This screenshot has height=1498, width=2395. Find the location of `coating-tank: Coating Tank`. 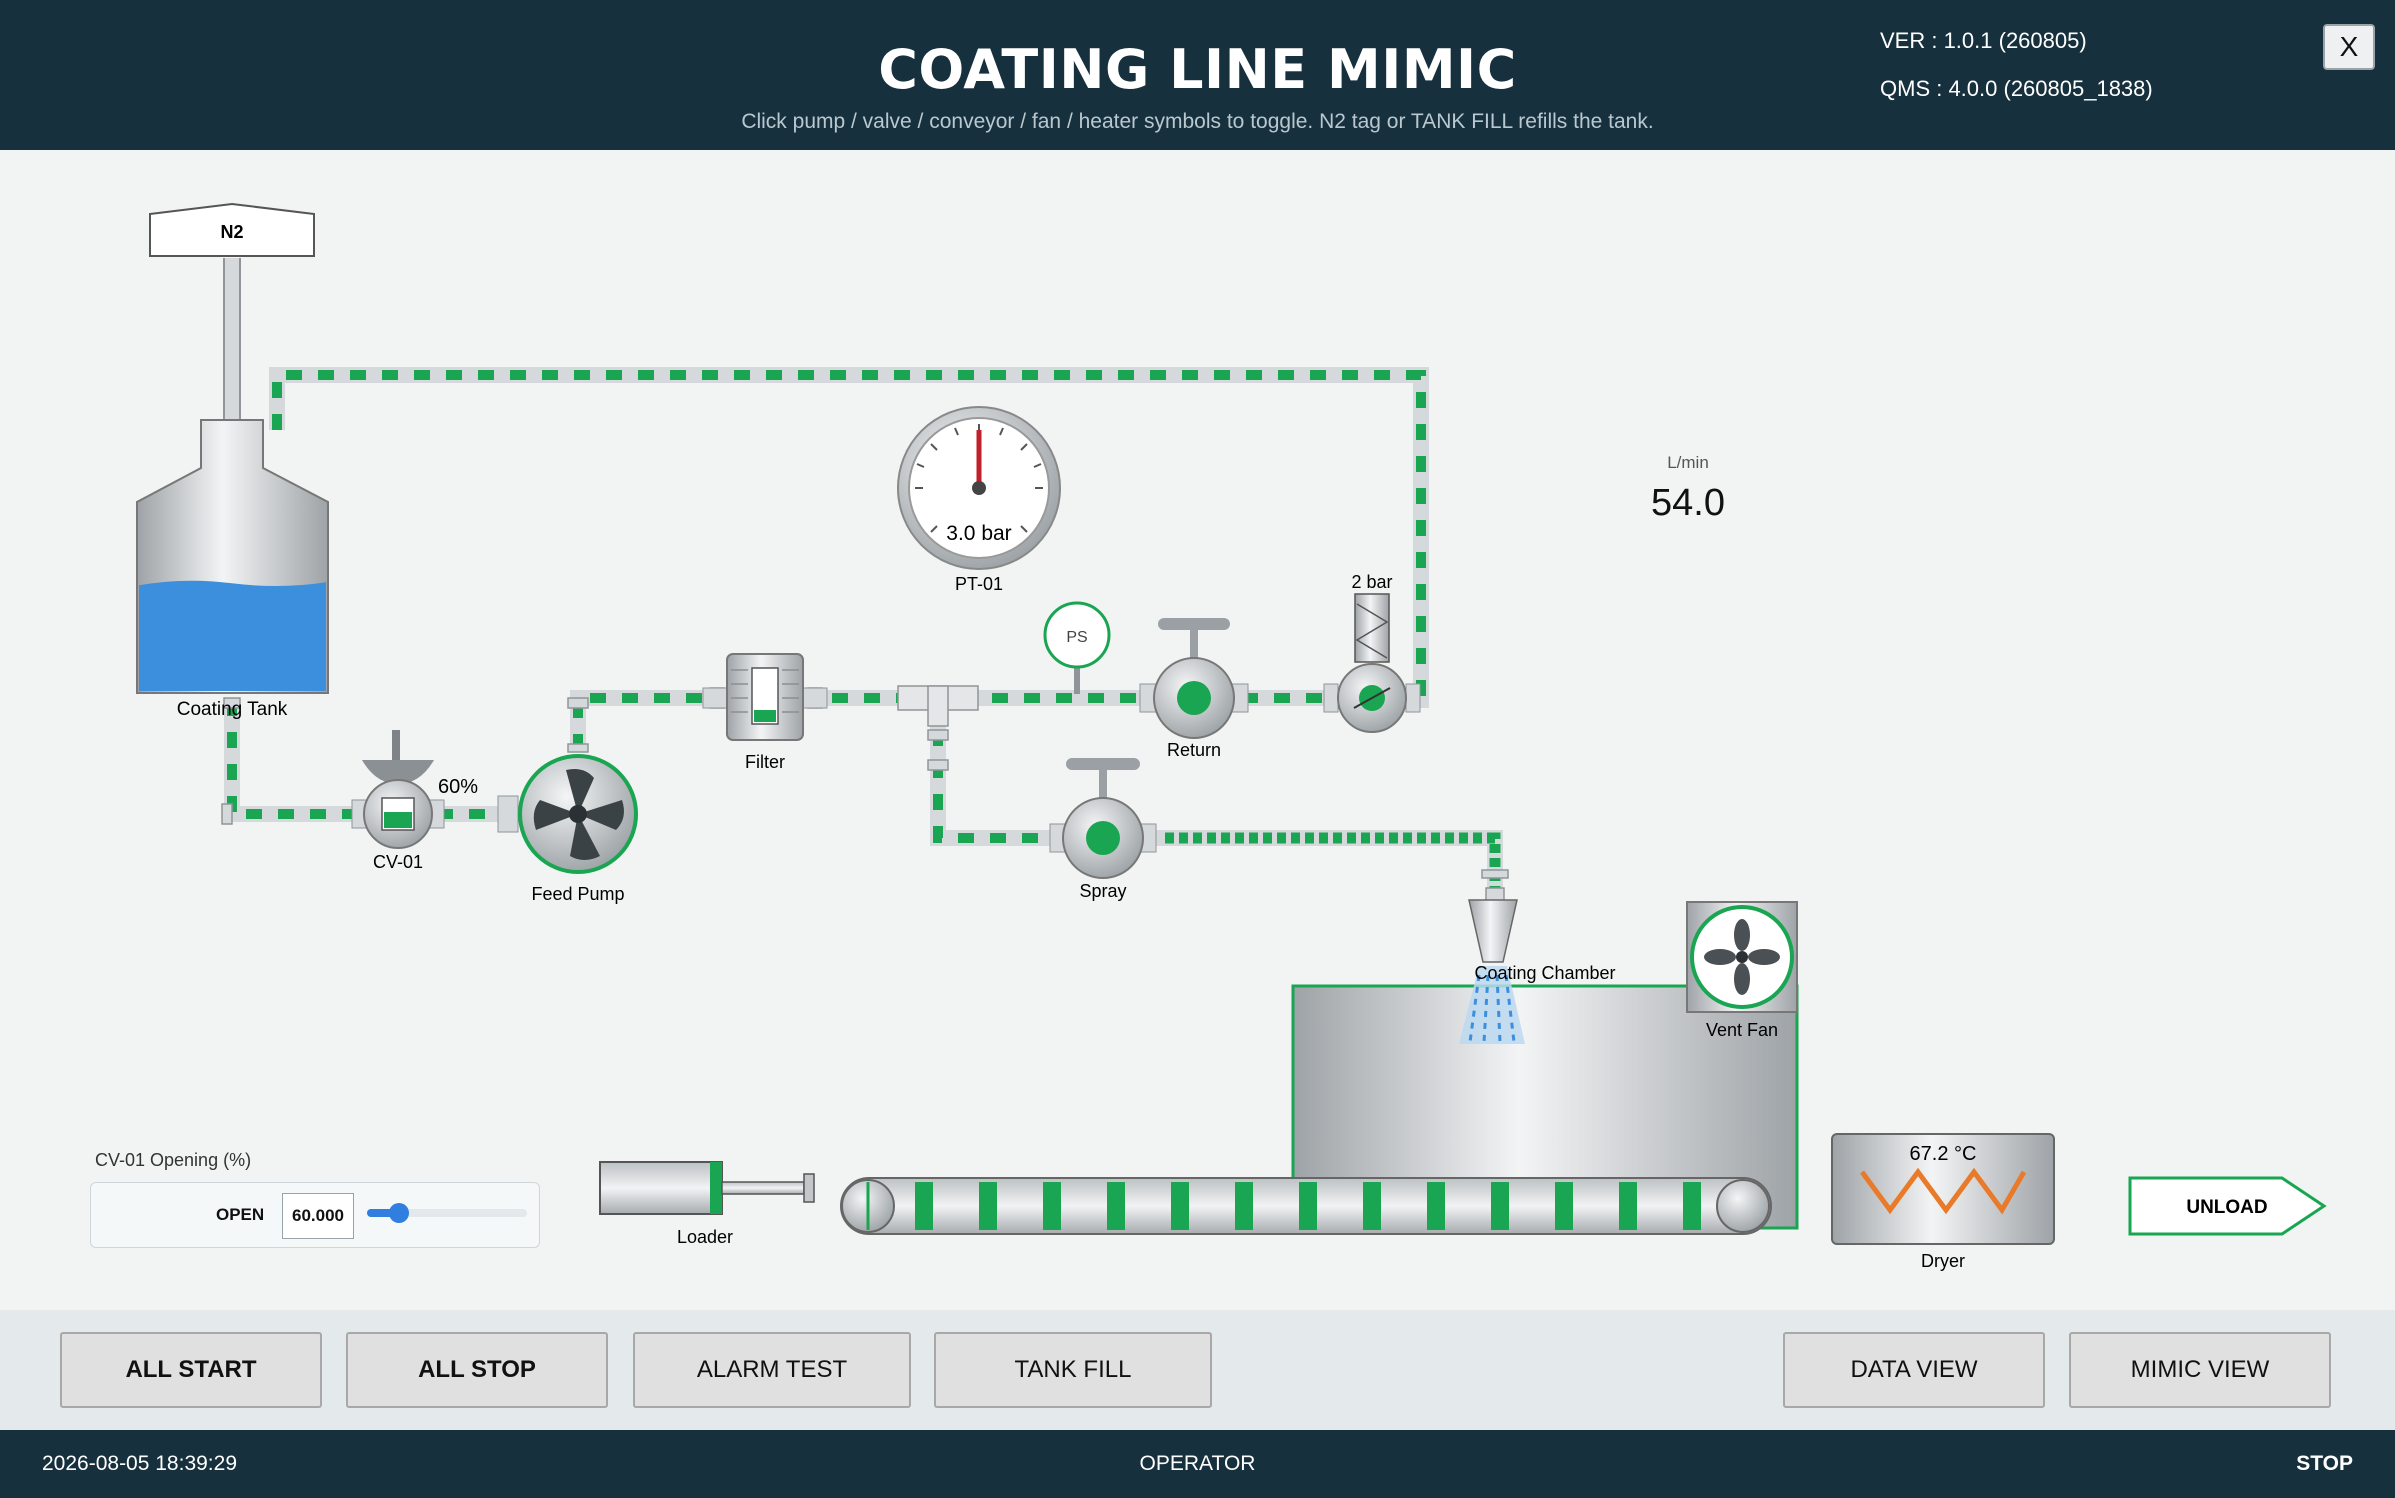

coating-tank: Coating Tank is located at coordinates (232, 569).